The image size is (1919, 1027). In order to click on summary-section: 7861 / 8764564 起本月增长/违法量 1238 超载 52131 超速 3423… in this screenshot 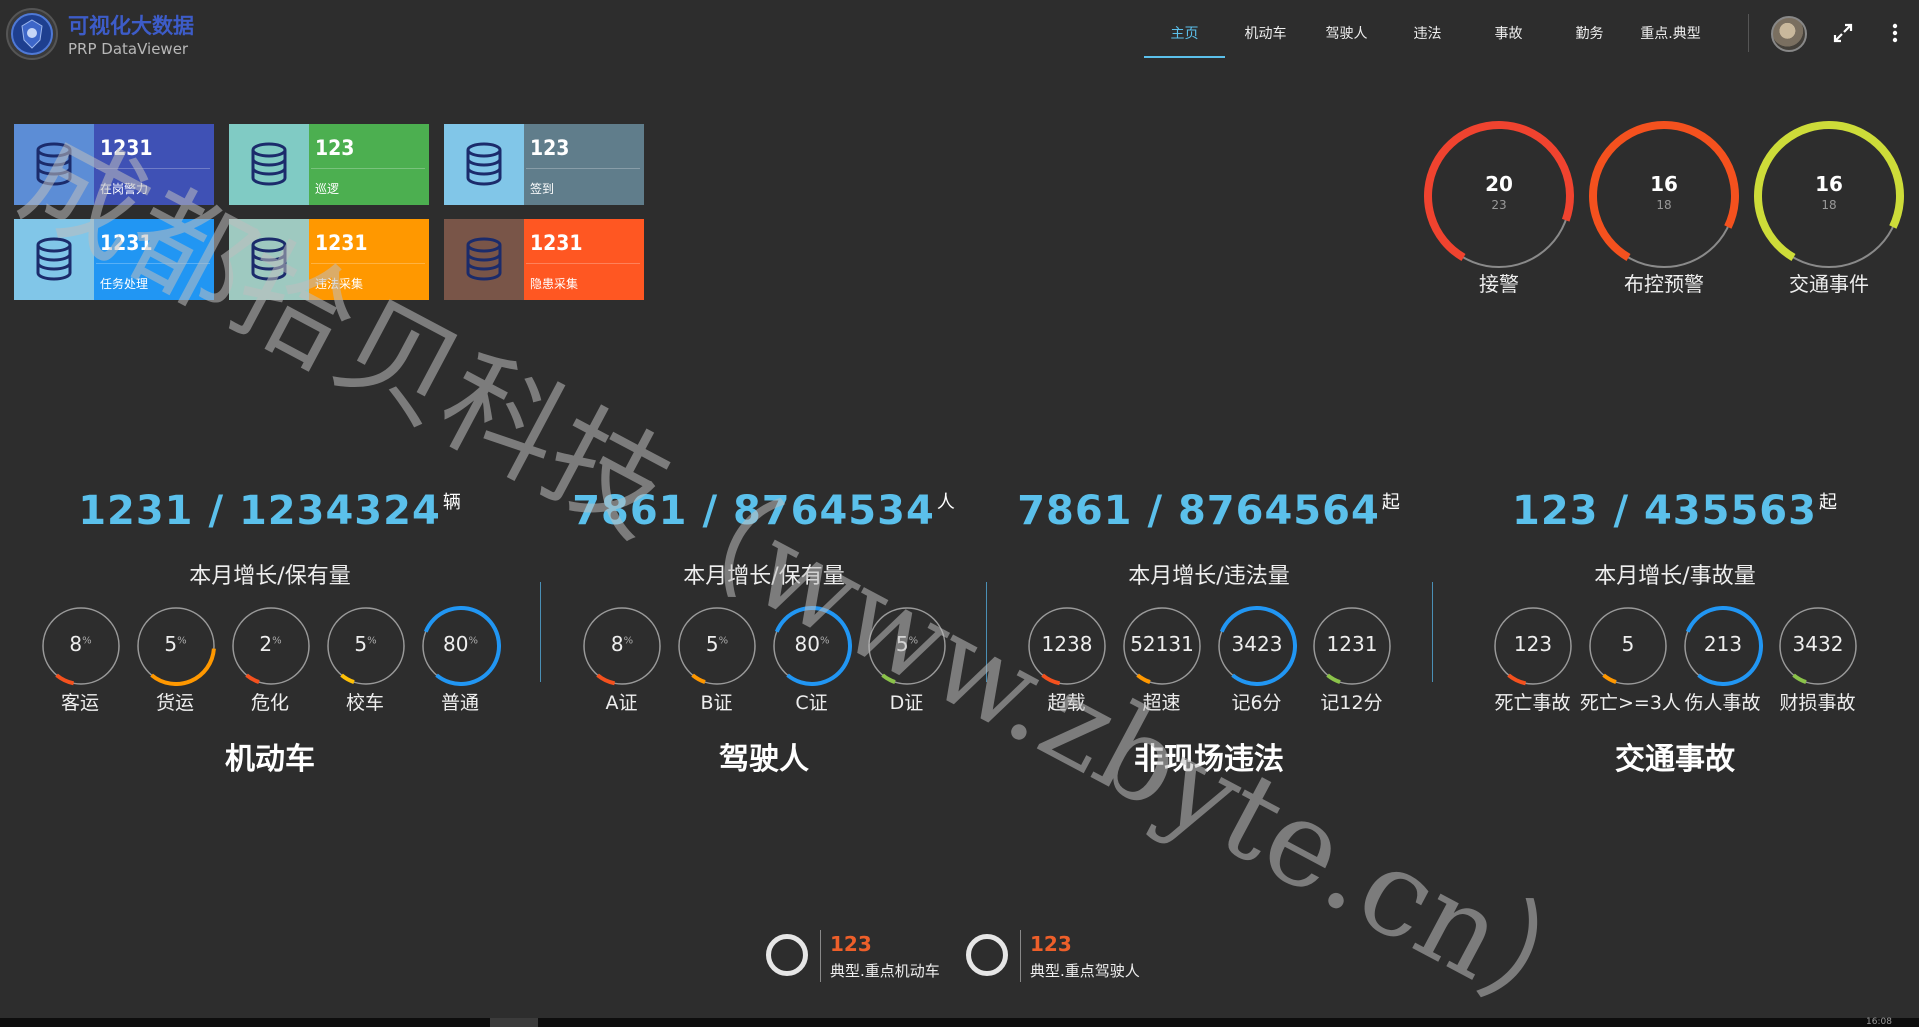, I will do `click(1209, 628)`.